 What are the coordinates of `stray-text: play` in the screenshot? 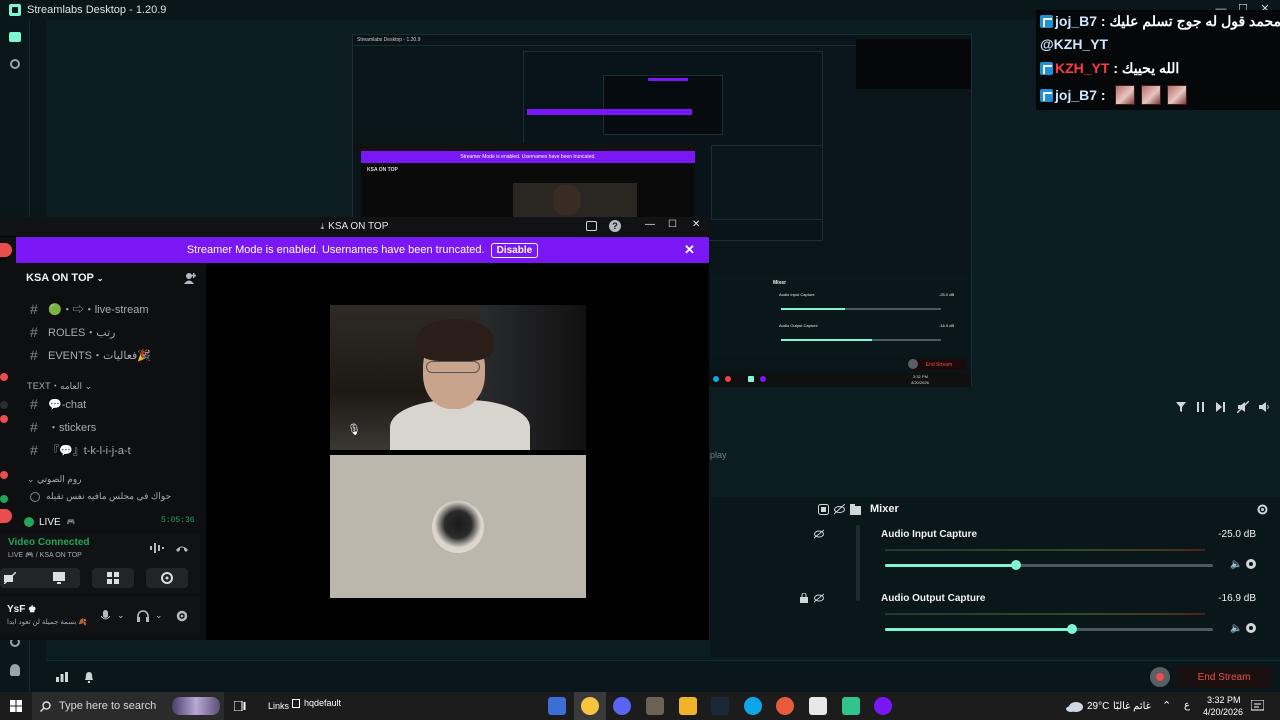 It's located at (718, 455).